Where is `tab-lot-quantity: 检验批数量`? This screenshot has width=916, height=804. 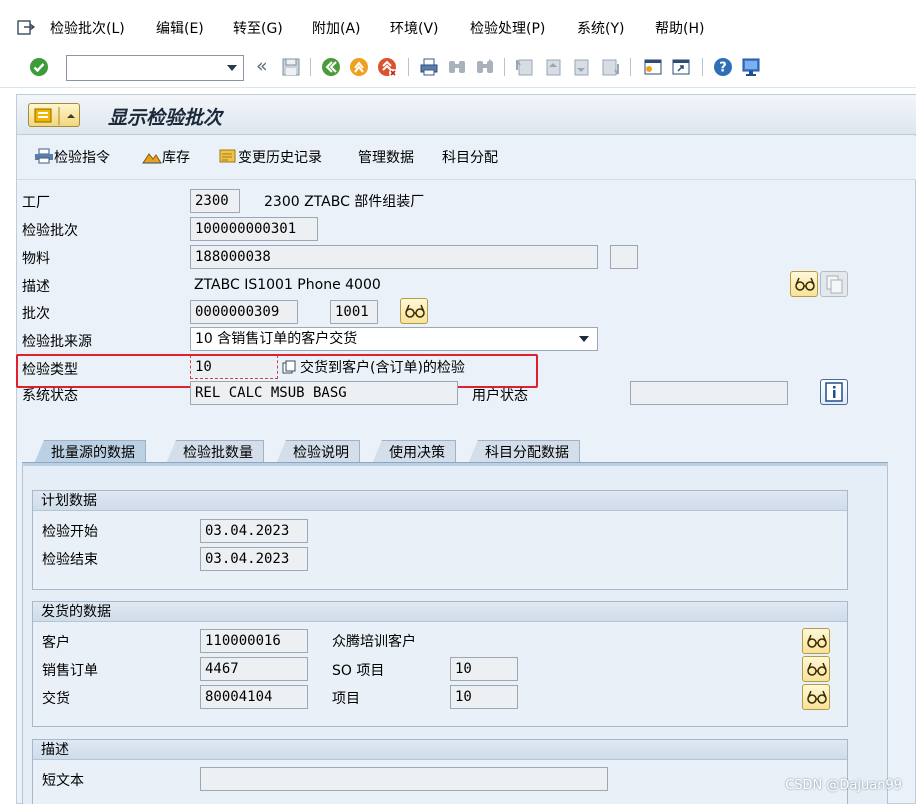 tab-lot-quantity: 检验批数量 is located at coordinates (215, 452).